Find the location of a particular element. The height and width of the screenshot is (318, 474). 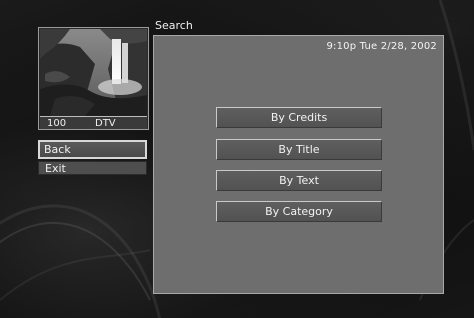

search-by-title-button: By Title is located at coordinates (299, 149).